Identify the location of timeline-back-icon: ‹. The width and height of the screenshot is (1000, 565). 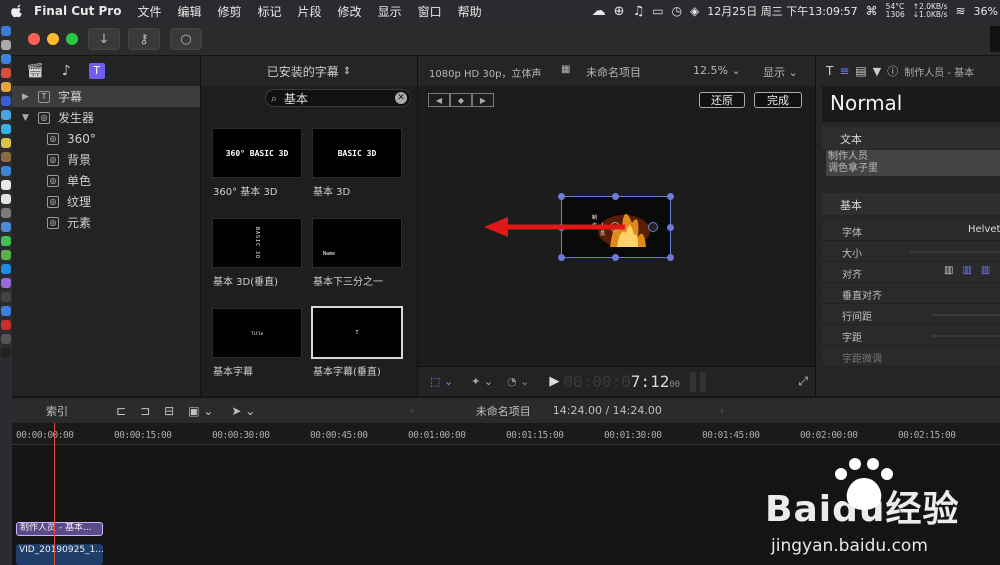
(411, 410).